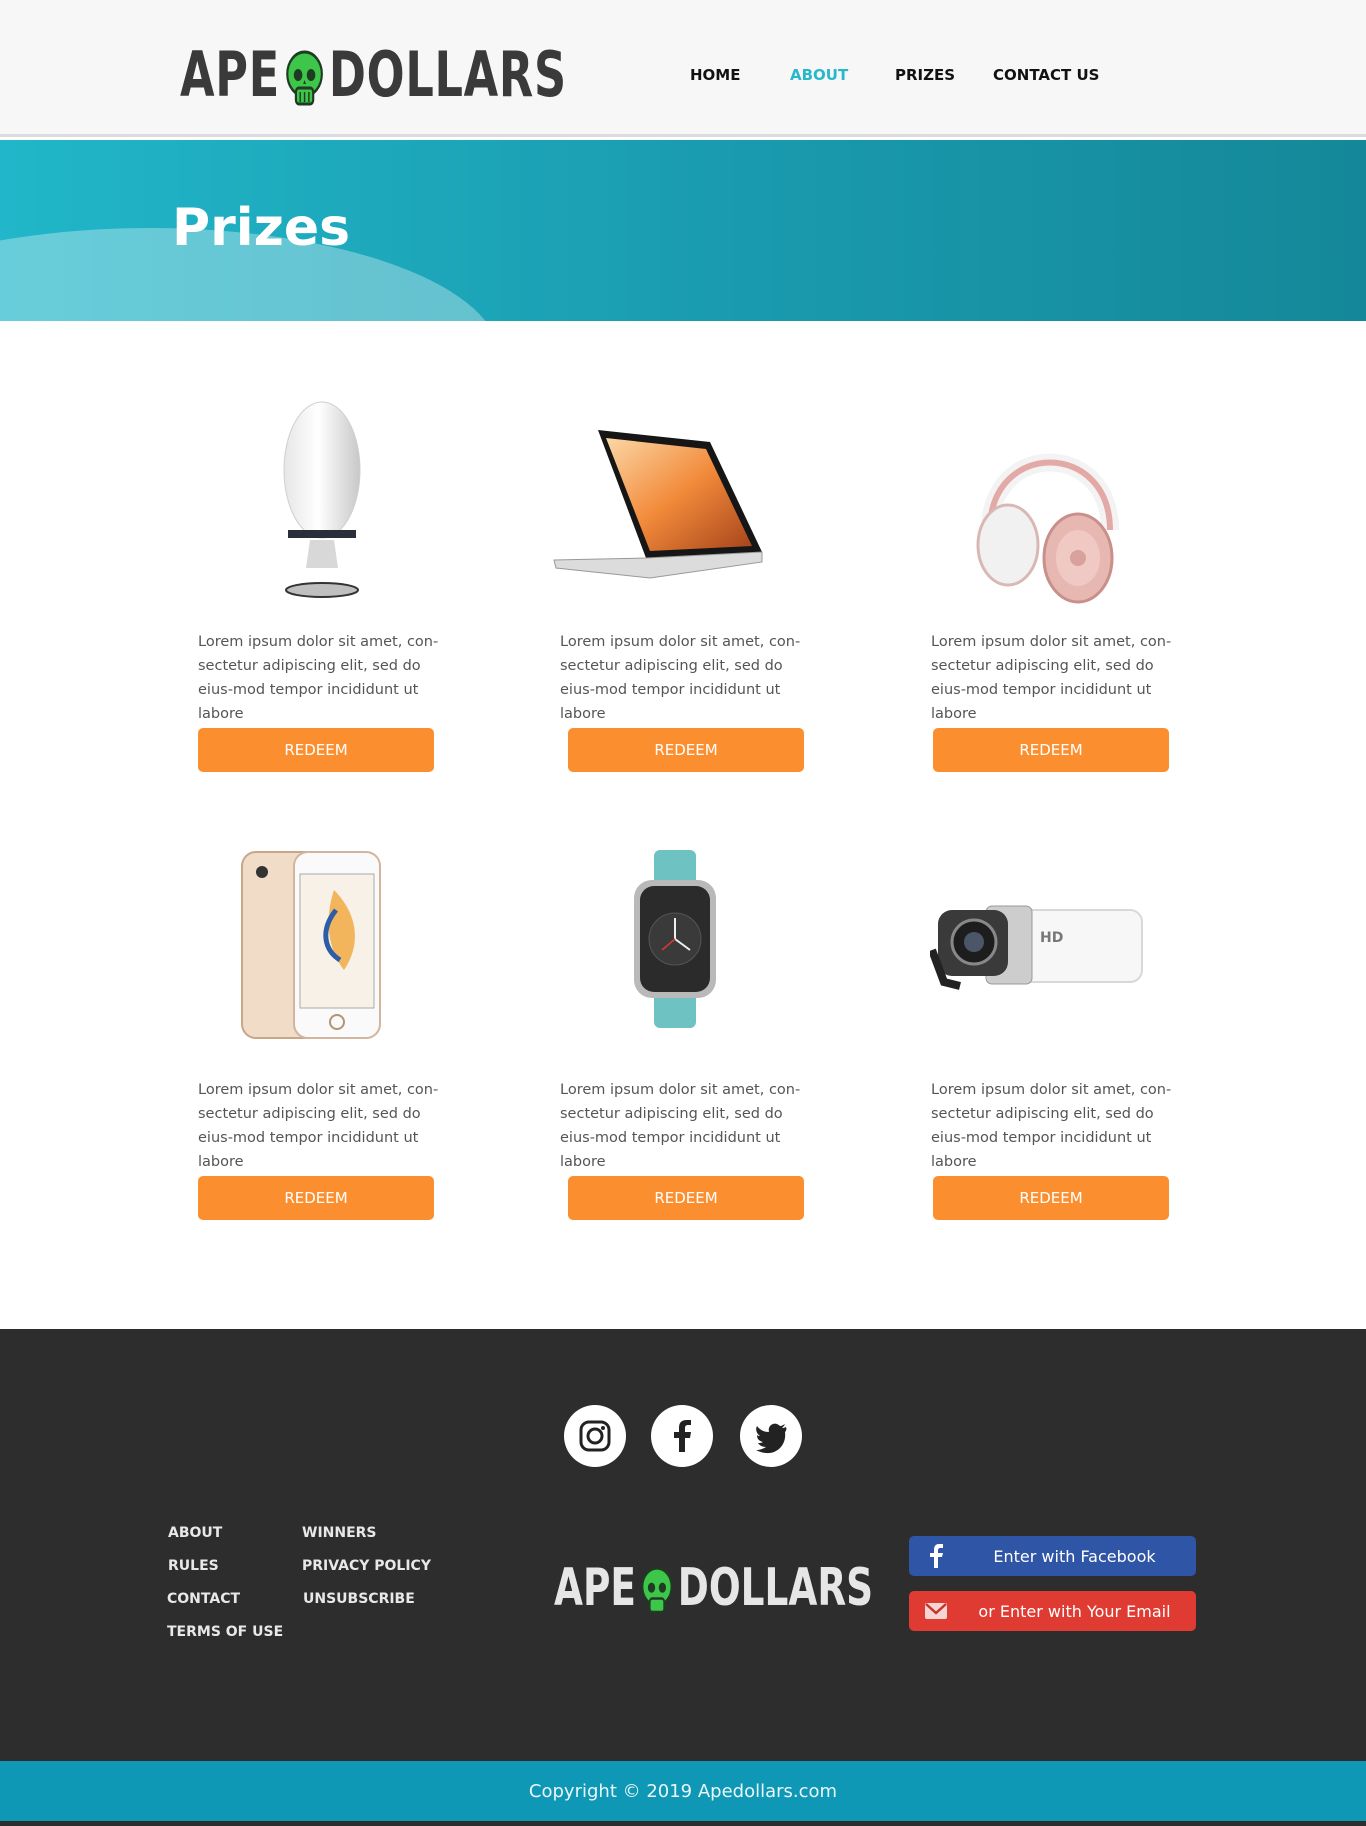 The width and height of the screenshot is (1366, 1826). Describe the element at coordinates (193, 1566) in the screenshot. I see `footer-link-rules: RULES` at that location.